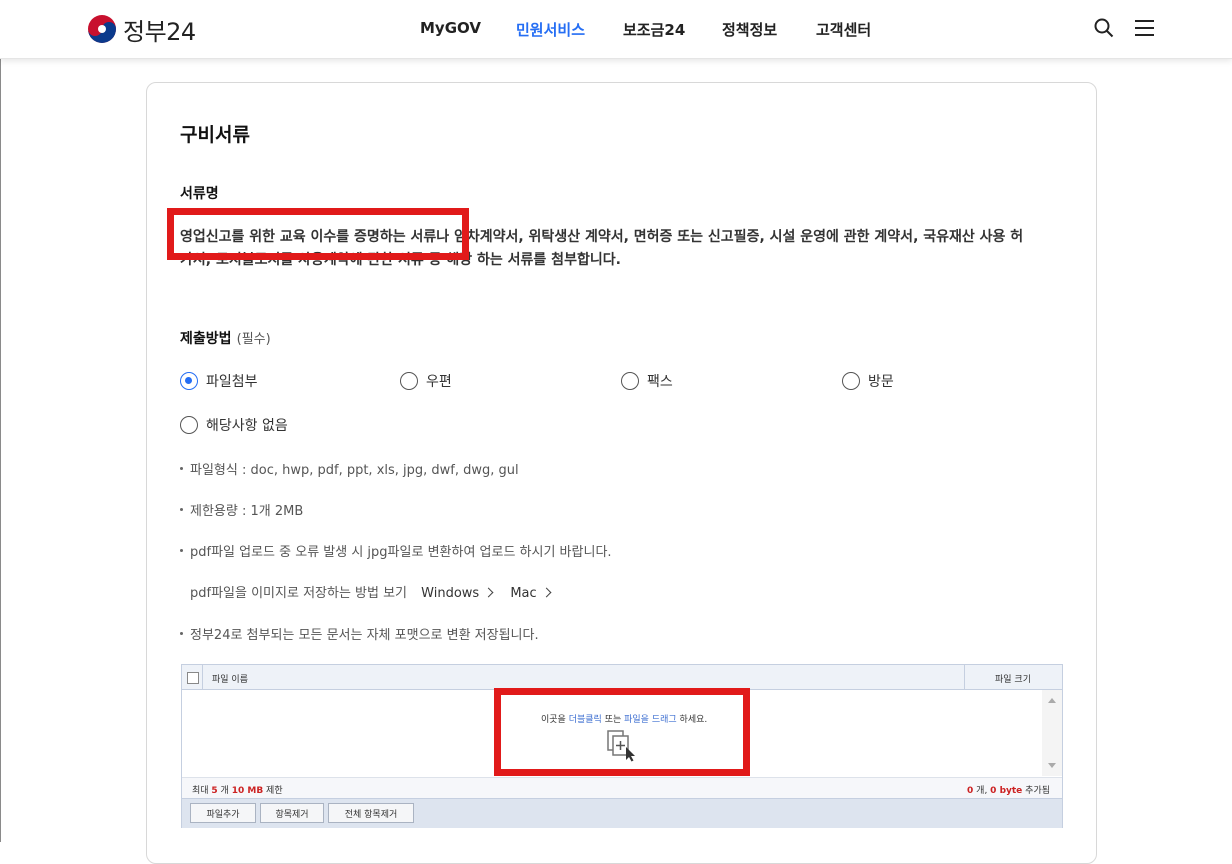 The image size is (1232, 864). I want to click on added-text-part: 개,, so click(982, 791).